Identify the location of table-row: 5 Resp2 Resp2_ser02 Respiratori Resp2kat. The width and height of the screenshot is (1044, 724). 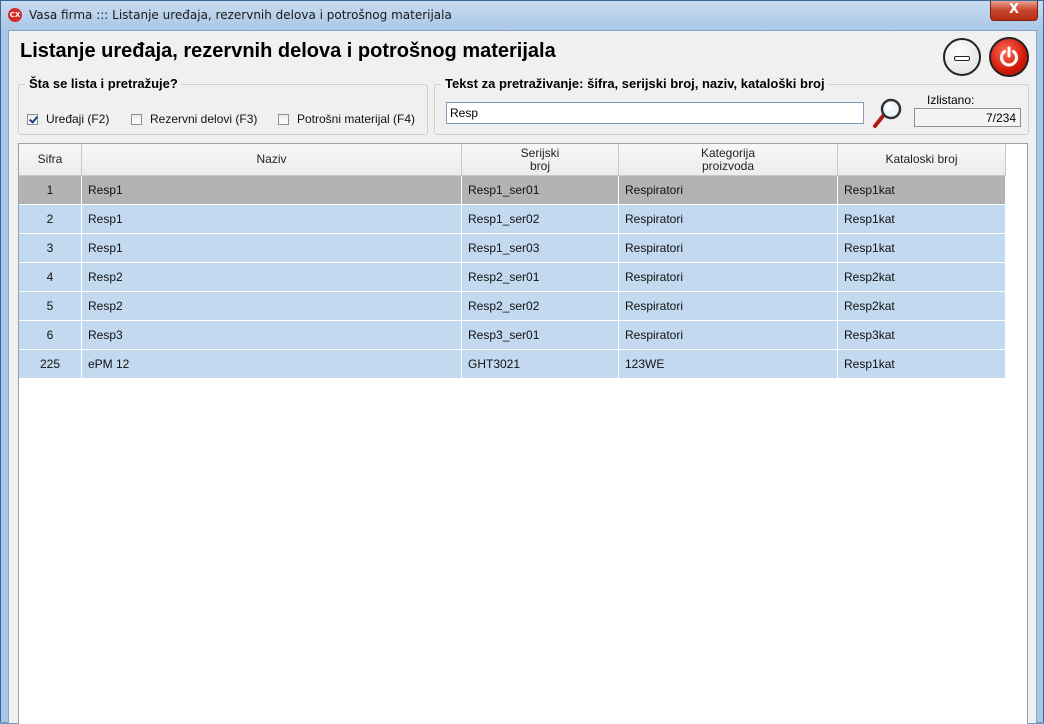
(512, 306).